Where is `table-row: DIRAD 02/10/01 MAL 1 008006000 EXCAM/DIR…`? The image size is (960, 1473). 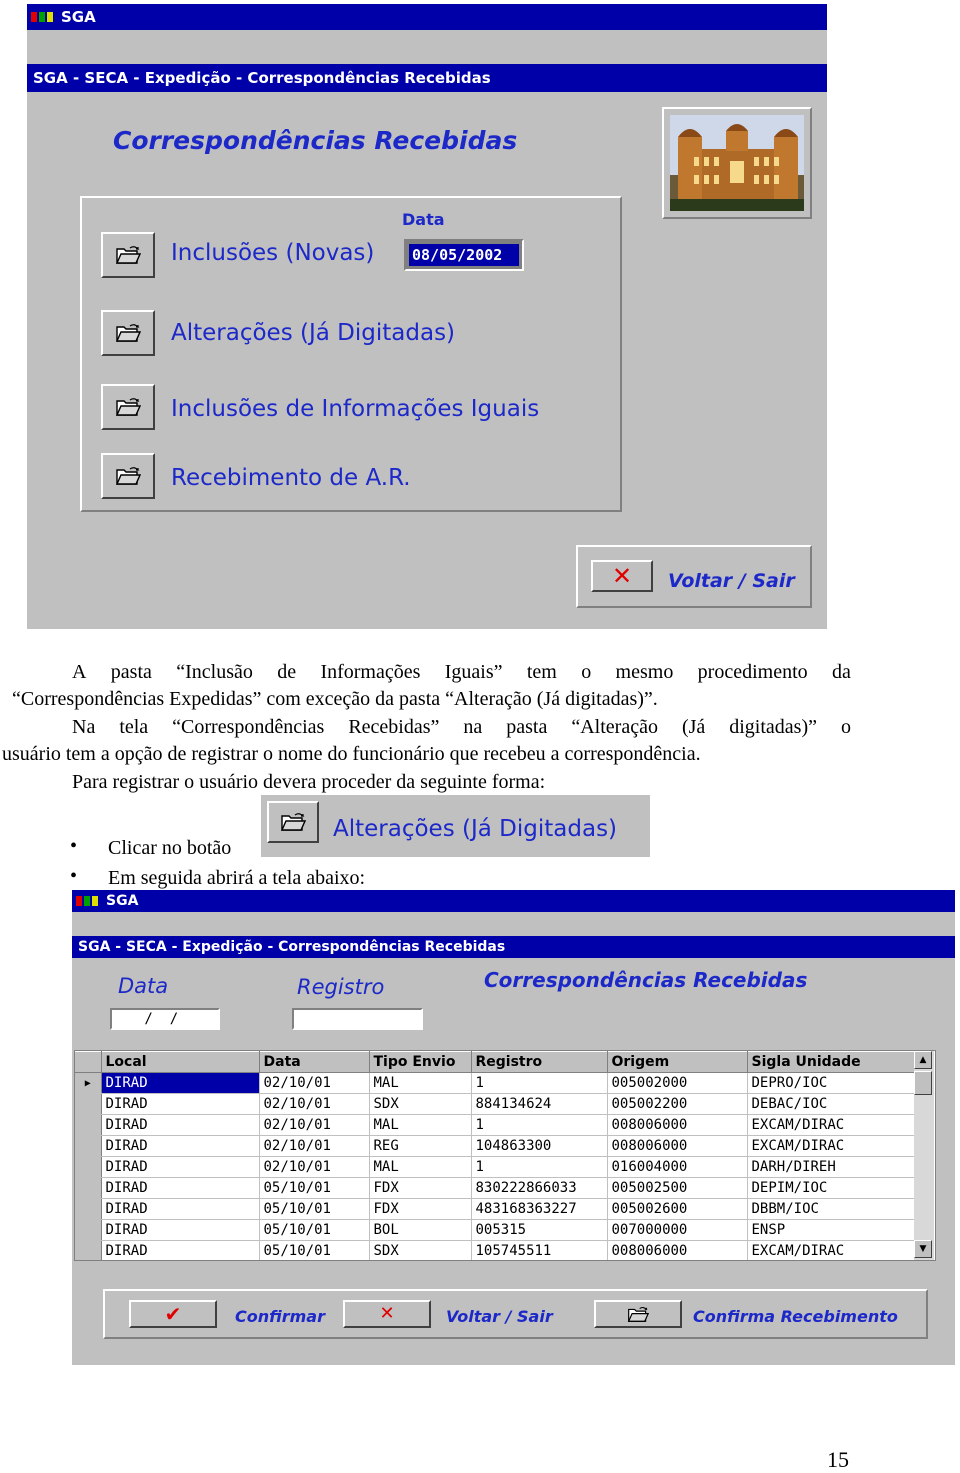 table-row: DIRAD 02/10/01 MAL 1 008006000 EXCAM/DIR… is located at coordinates (497, 1125).